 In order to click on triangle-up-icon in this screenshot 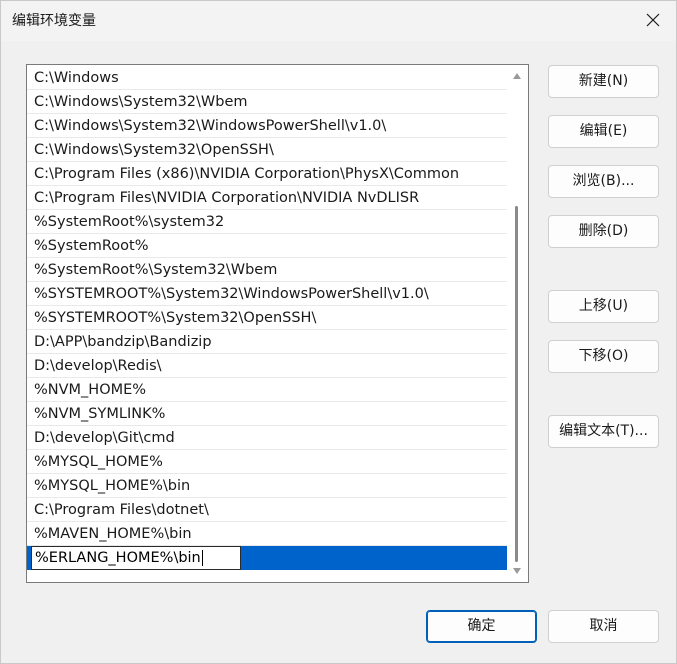, I will do `click(517, 76)`.